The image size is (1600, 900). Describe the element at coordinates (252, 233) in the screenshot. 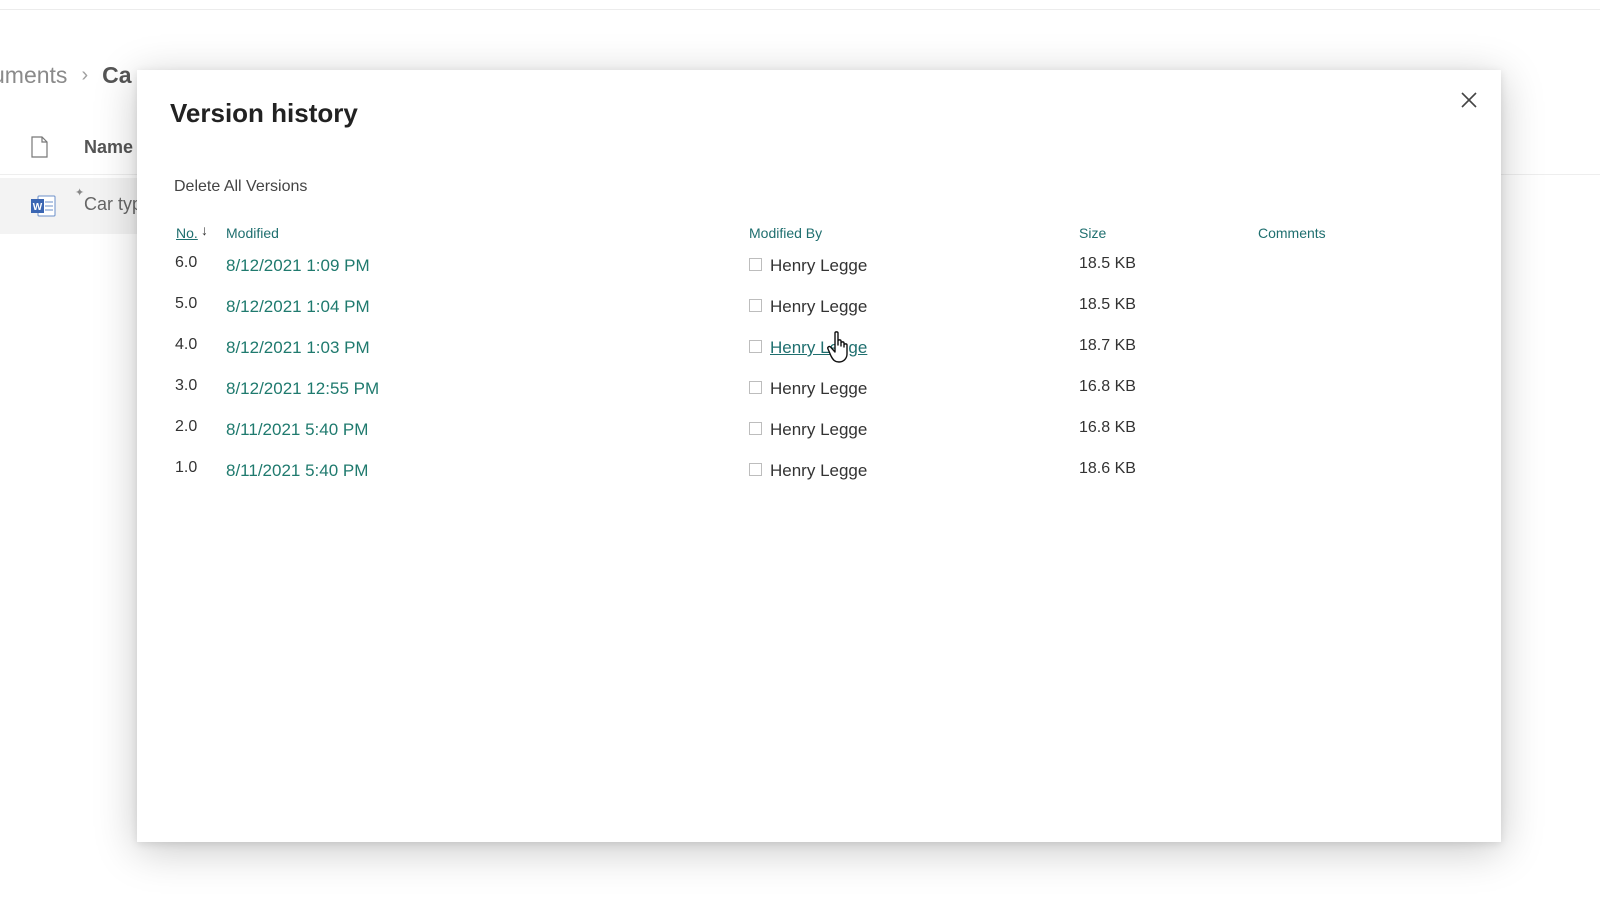

I see `column-header-modified: Modified` at that location.